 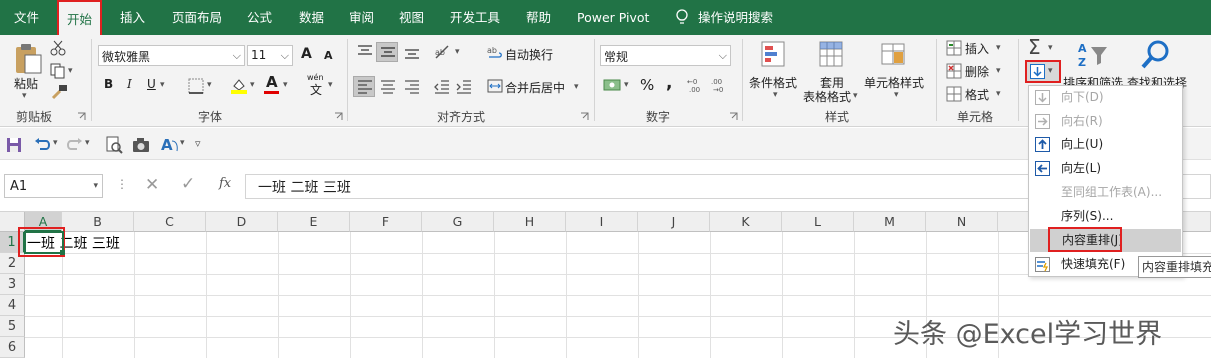 What do you see at coordinates (1105, 97) in the screenshot?
I see `menu-item-fill-down: 向下(D)` at bounding box center [1105, 97].